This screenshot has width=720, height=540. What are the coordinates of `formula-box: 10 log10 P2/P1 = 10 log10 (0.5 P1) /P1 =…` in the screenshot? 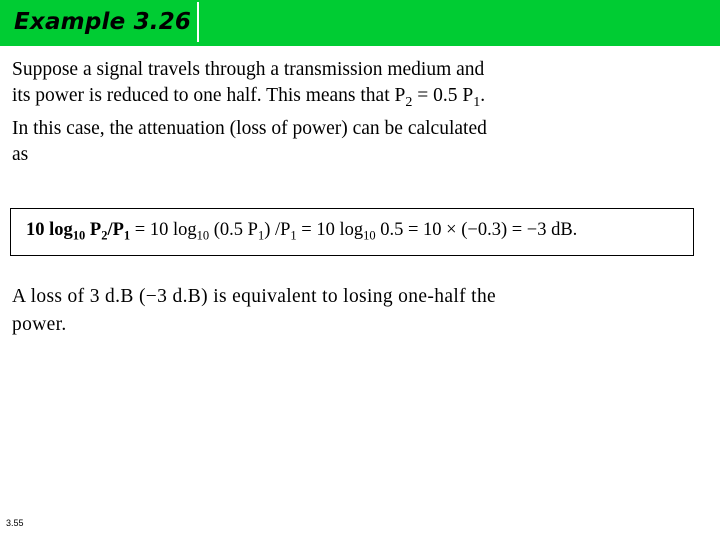 It's located at (352, 232).